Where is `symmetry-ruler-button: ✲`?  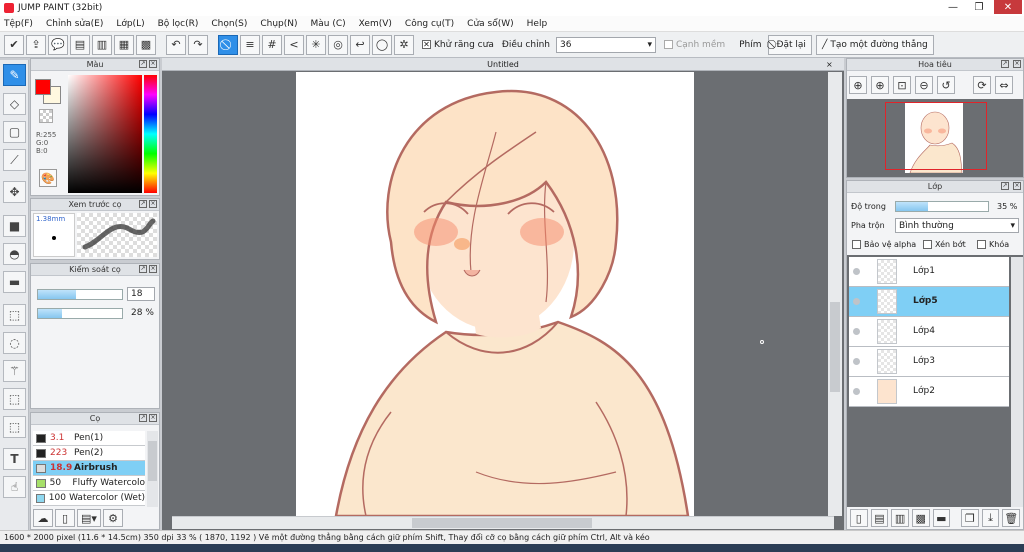 symmetry-ruler-button: ✲ is located at coordinates (404, 44).